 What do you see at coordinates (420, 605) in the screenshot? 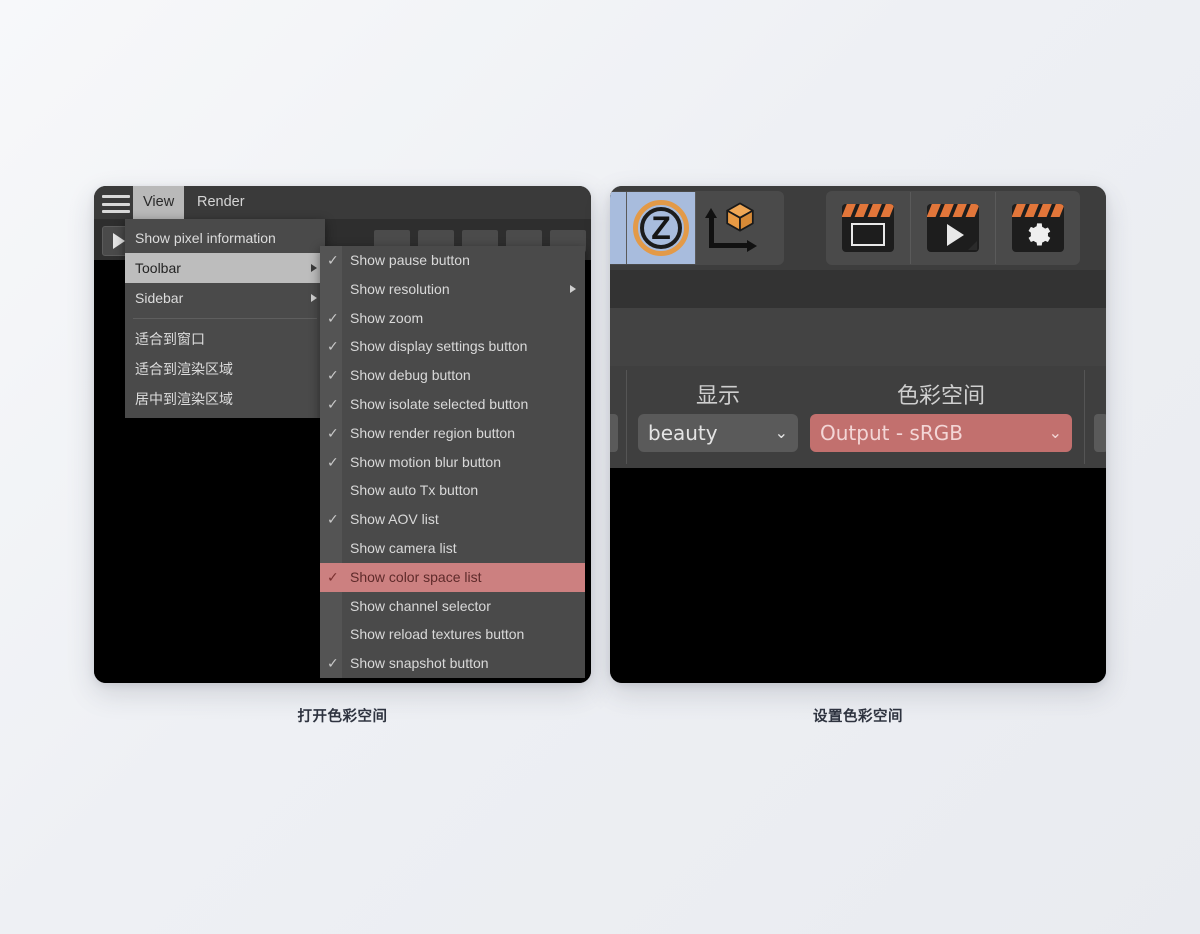
I see `submenu-item-label: Show channel selector` at bounding box center [420, 605].